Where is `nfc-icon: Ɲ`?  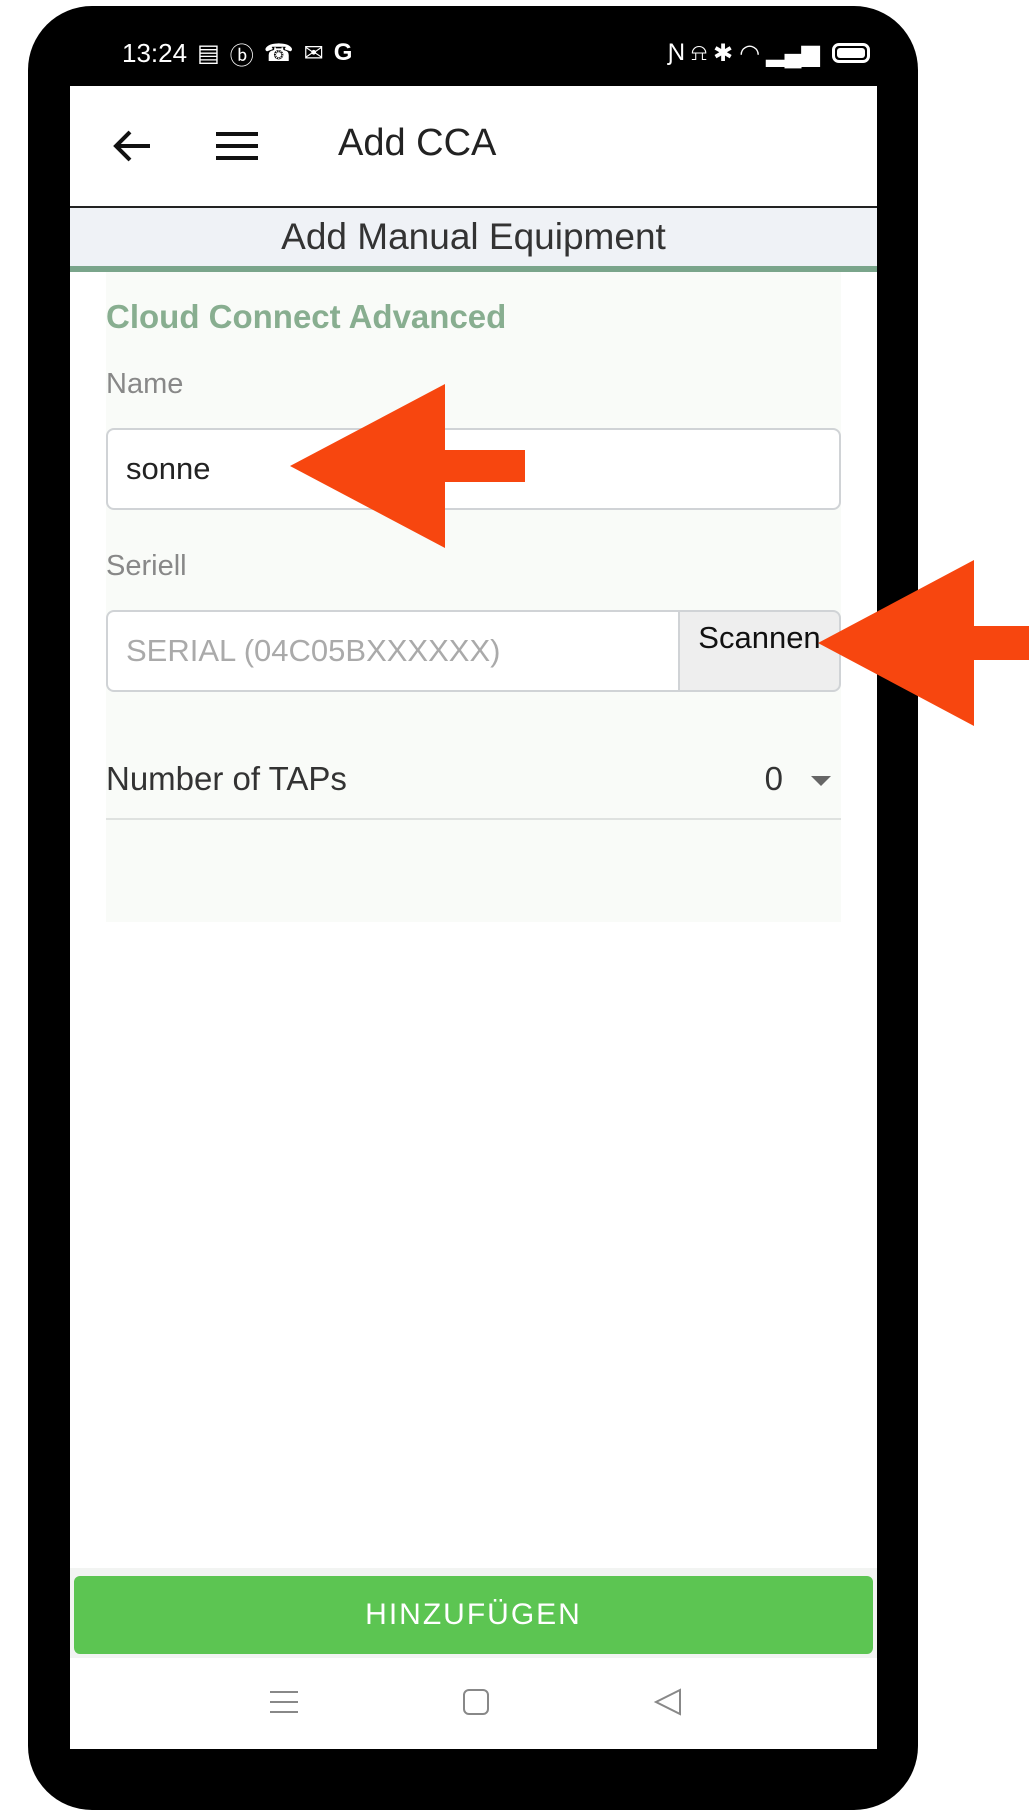 nfc-icon: Ɲ is located at coordinates (676, 52).